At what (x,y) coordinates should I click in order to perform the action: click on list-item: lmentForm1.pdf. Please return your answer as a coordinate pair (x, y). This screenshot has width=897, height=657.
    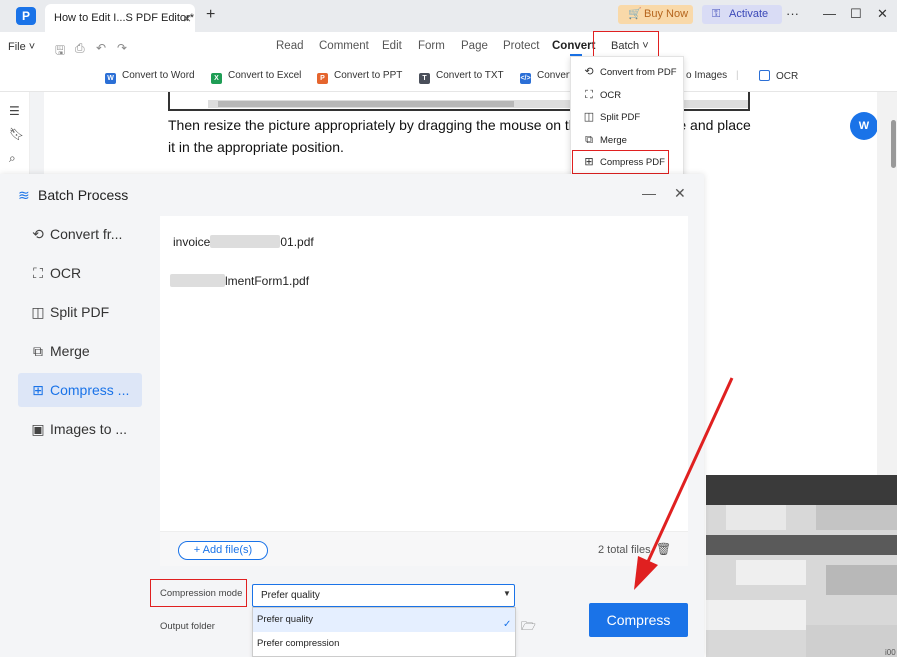
    Looking at the image, I should click on (239, 281).